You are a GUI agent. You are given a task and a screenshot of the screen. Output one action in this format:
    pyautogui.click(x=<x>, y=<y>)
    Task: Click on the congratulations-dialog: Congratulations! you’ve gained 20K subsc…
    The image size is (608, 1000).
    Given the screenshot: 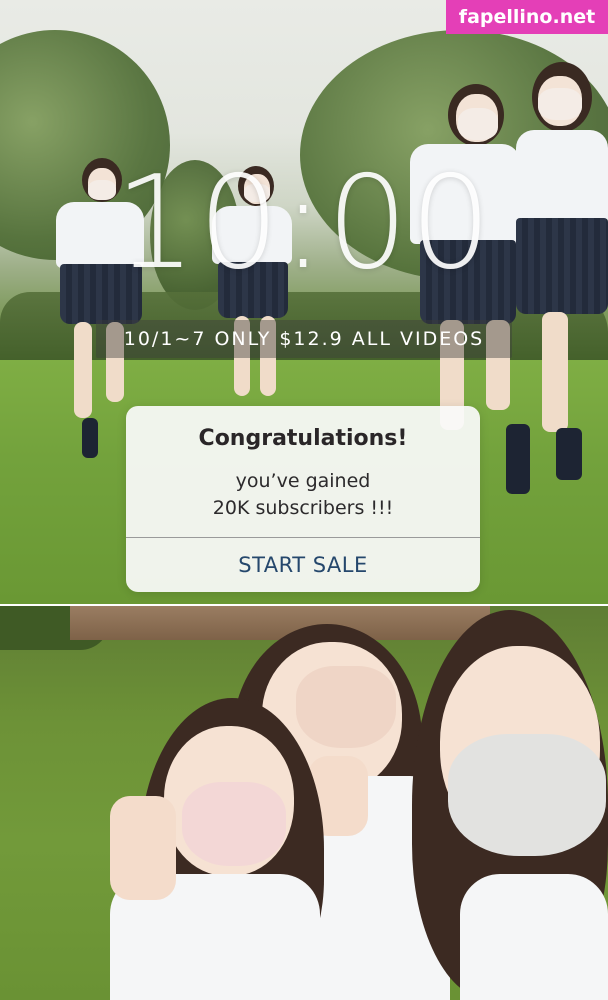 What is the action you would take?
    pyautogui.click(x=303, y=499)
    